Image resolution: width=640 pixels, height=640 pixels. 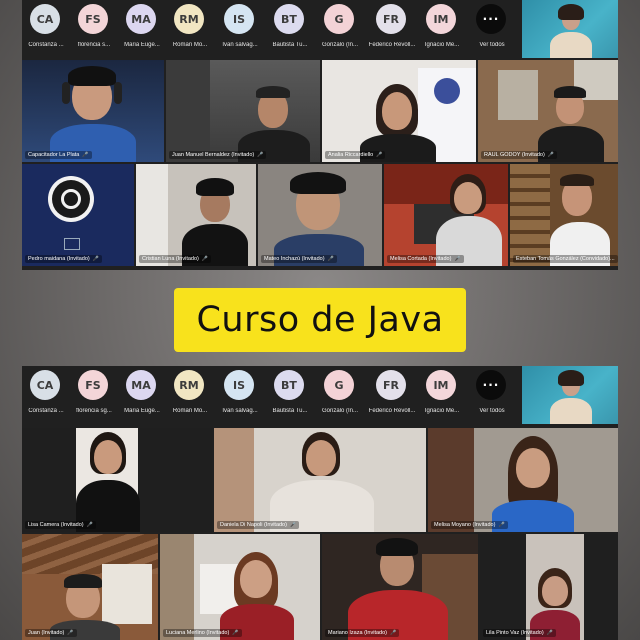 What do you see at coordinates (320, 480) in the screenshot?
I see `video-tile: Daniela Di Napoli (Invitado) 🎤` at bounding box center [320, 480].